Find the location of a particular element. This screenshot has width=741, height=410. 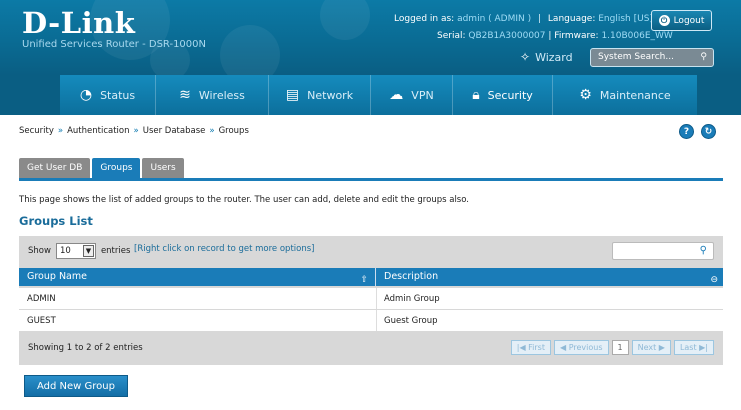

entries-value: 10 is located at coordinates (65, 251).